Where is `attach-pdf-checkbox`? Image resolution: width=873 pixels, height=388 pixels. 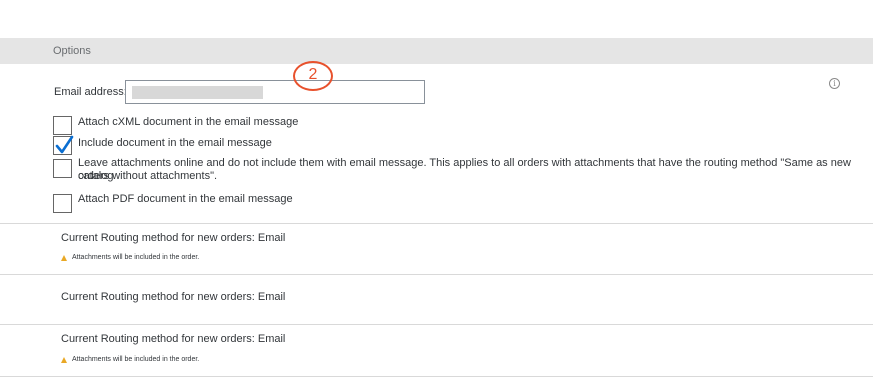 attach-pdf-checkbox is located at coordinates (62, 203).